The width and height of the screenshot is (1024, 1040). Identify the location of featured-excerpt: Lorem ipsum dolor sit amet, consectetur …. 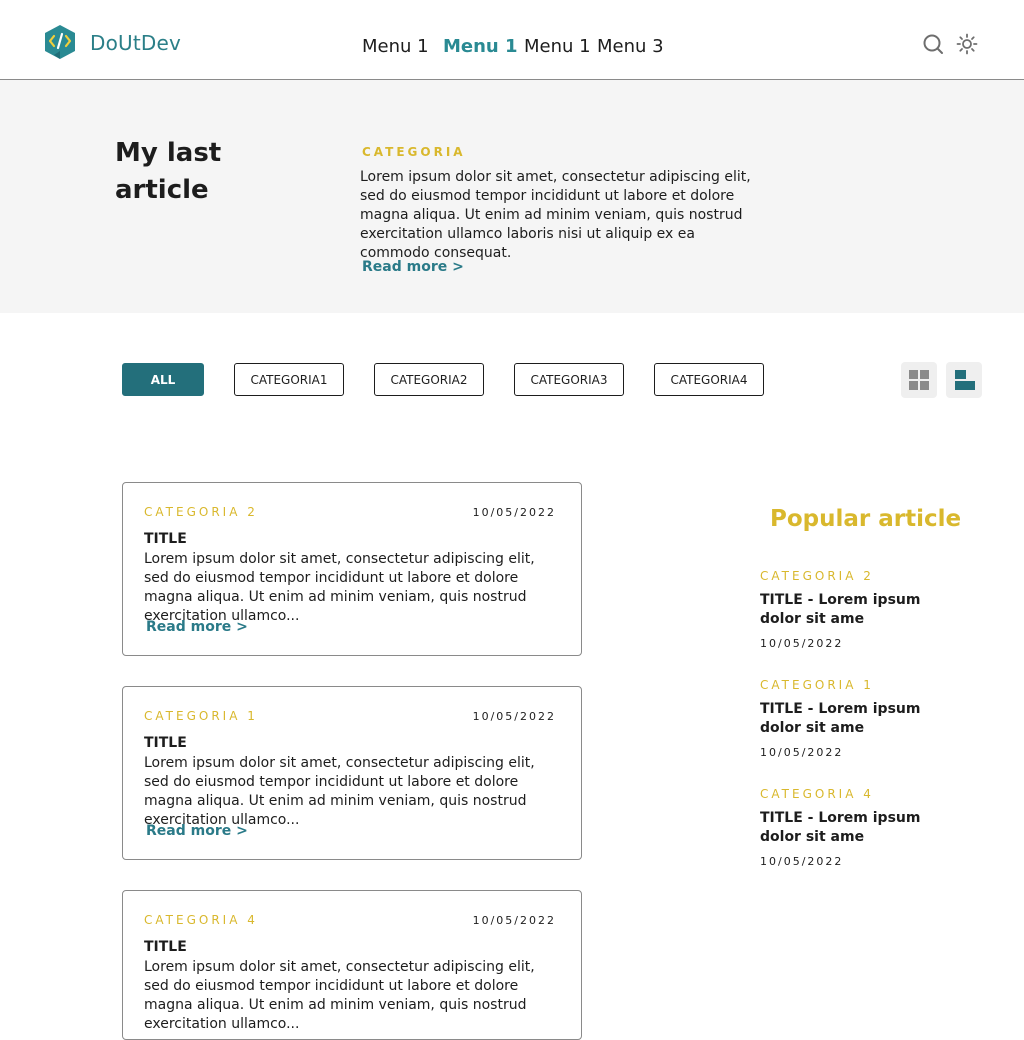
(555, 215).